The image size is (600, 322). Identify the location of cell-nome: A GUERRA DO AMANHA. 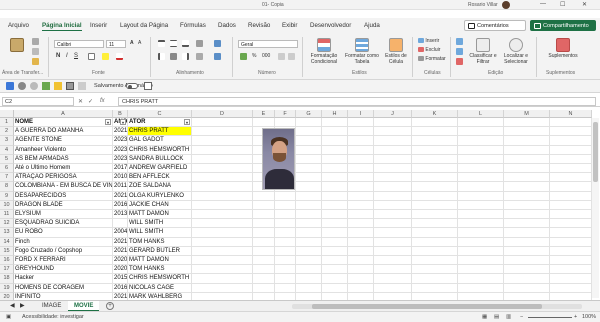
(63, 132).